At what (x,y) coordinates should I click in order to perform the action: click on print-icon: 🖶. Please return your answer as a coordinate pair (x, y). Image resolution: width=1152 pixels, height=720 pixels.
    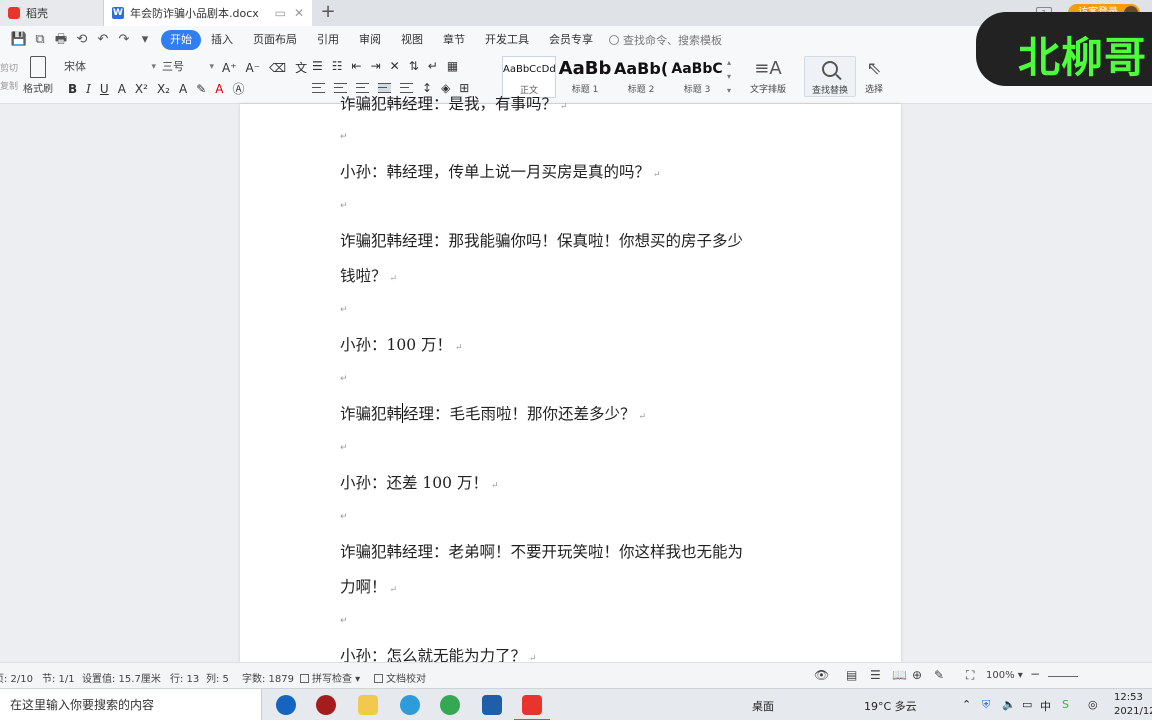
    Looking at the image, I should click on (61, 40).